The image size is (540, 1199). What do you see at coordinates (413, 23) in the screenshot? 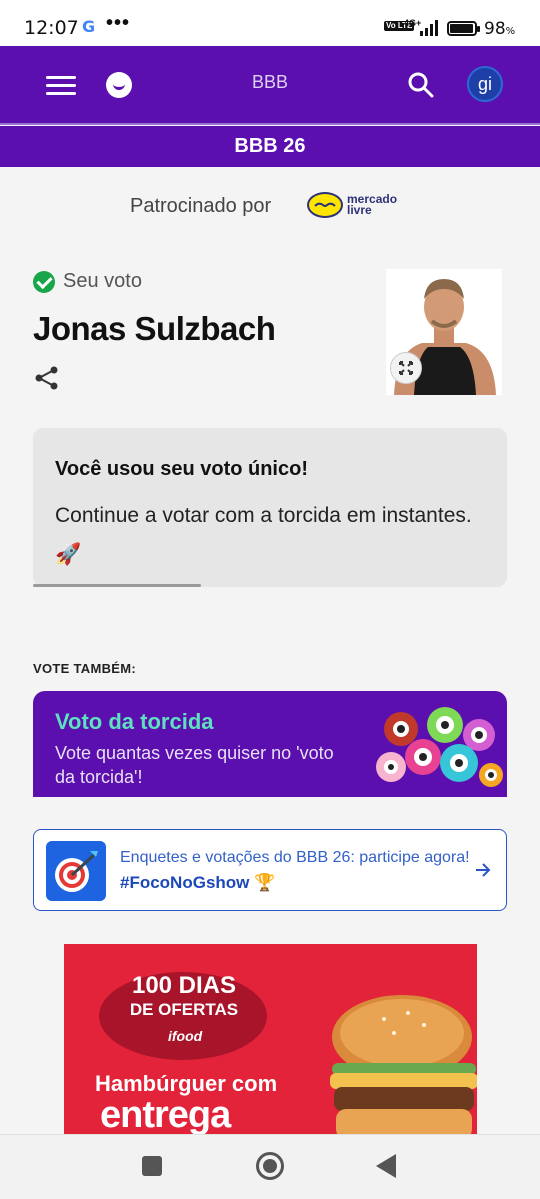
I see `network-type: 4G+` at bounding box center [413, 23].